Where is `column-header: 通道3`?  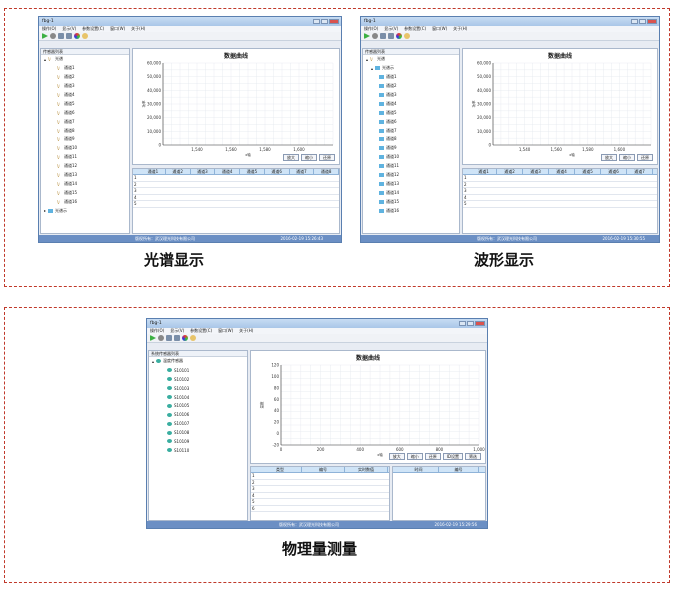 column-header: 通道3 is located at coordinates (203, 171).